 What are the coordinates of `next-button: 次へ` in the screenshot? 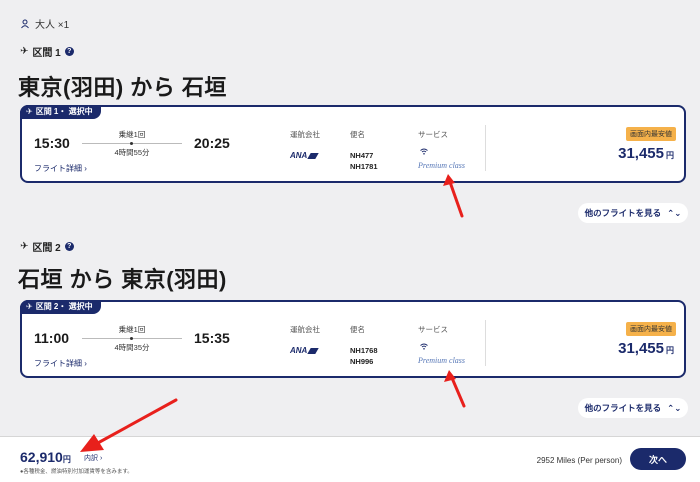 It's located at (658, 459).